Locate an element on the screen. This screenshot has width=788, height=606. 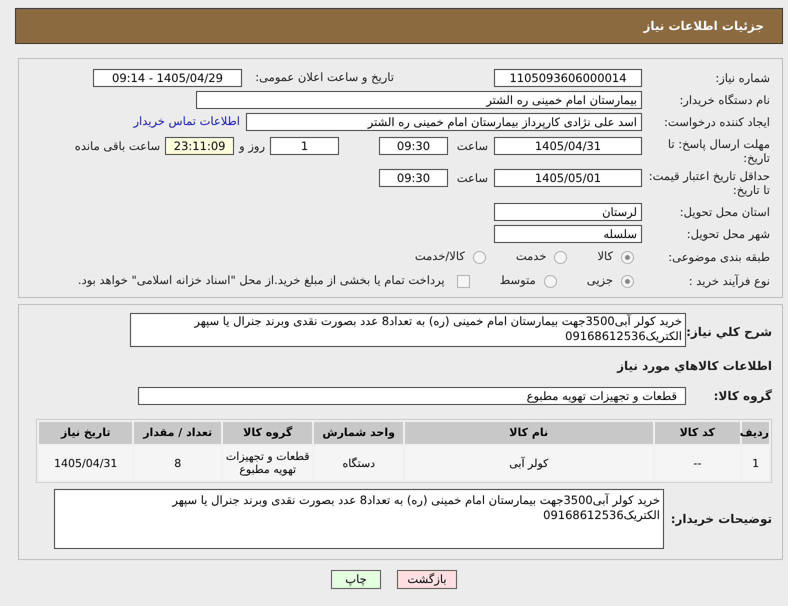
field-label: شرح کلي نیاز: is located at coordinates (729, 332).